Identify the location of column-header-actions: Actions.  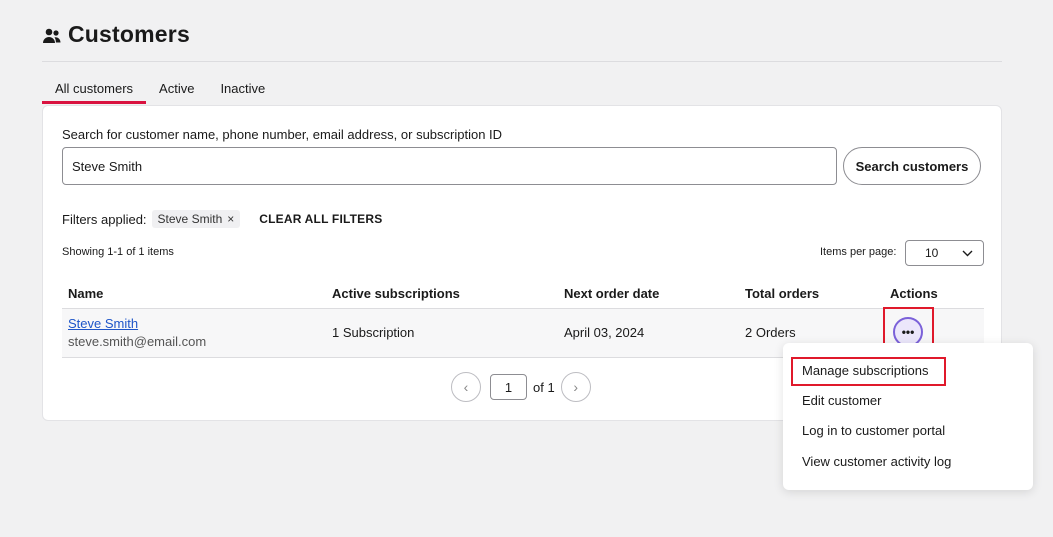
(914, 293).